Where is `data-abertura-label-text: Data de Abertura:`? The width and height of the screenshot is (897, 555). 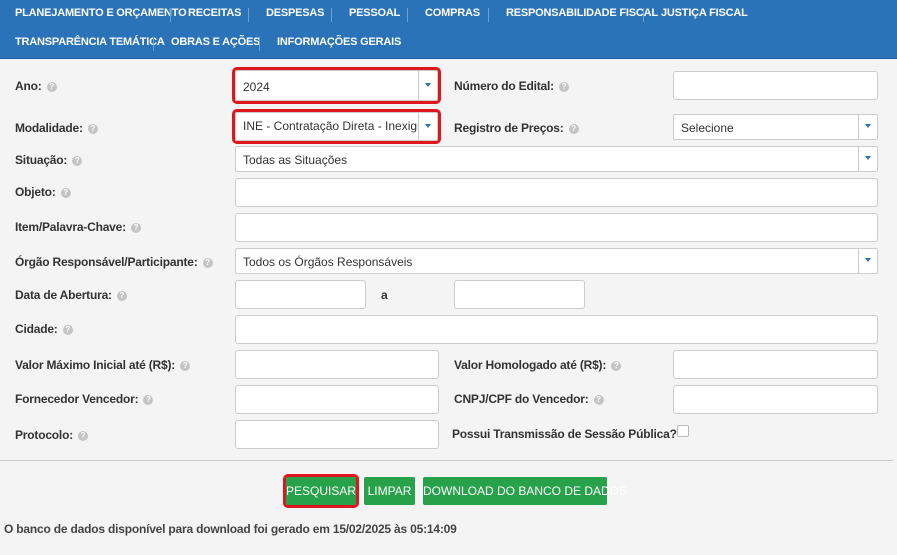 data-abertura-label-text: Data de Abertura: is located at coordinates (63, 295).